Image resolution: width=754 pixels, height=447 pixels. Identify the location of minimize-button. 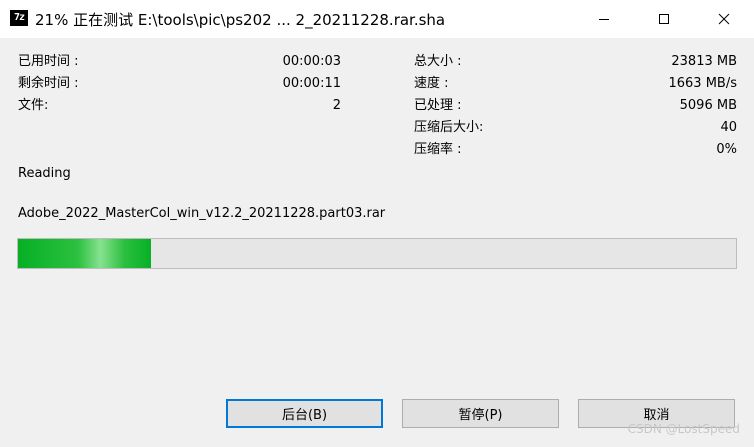
(604, 19).